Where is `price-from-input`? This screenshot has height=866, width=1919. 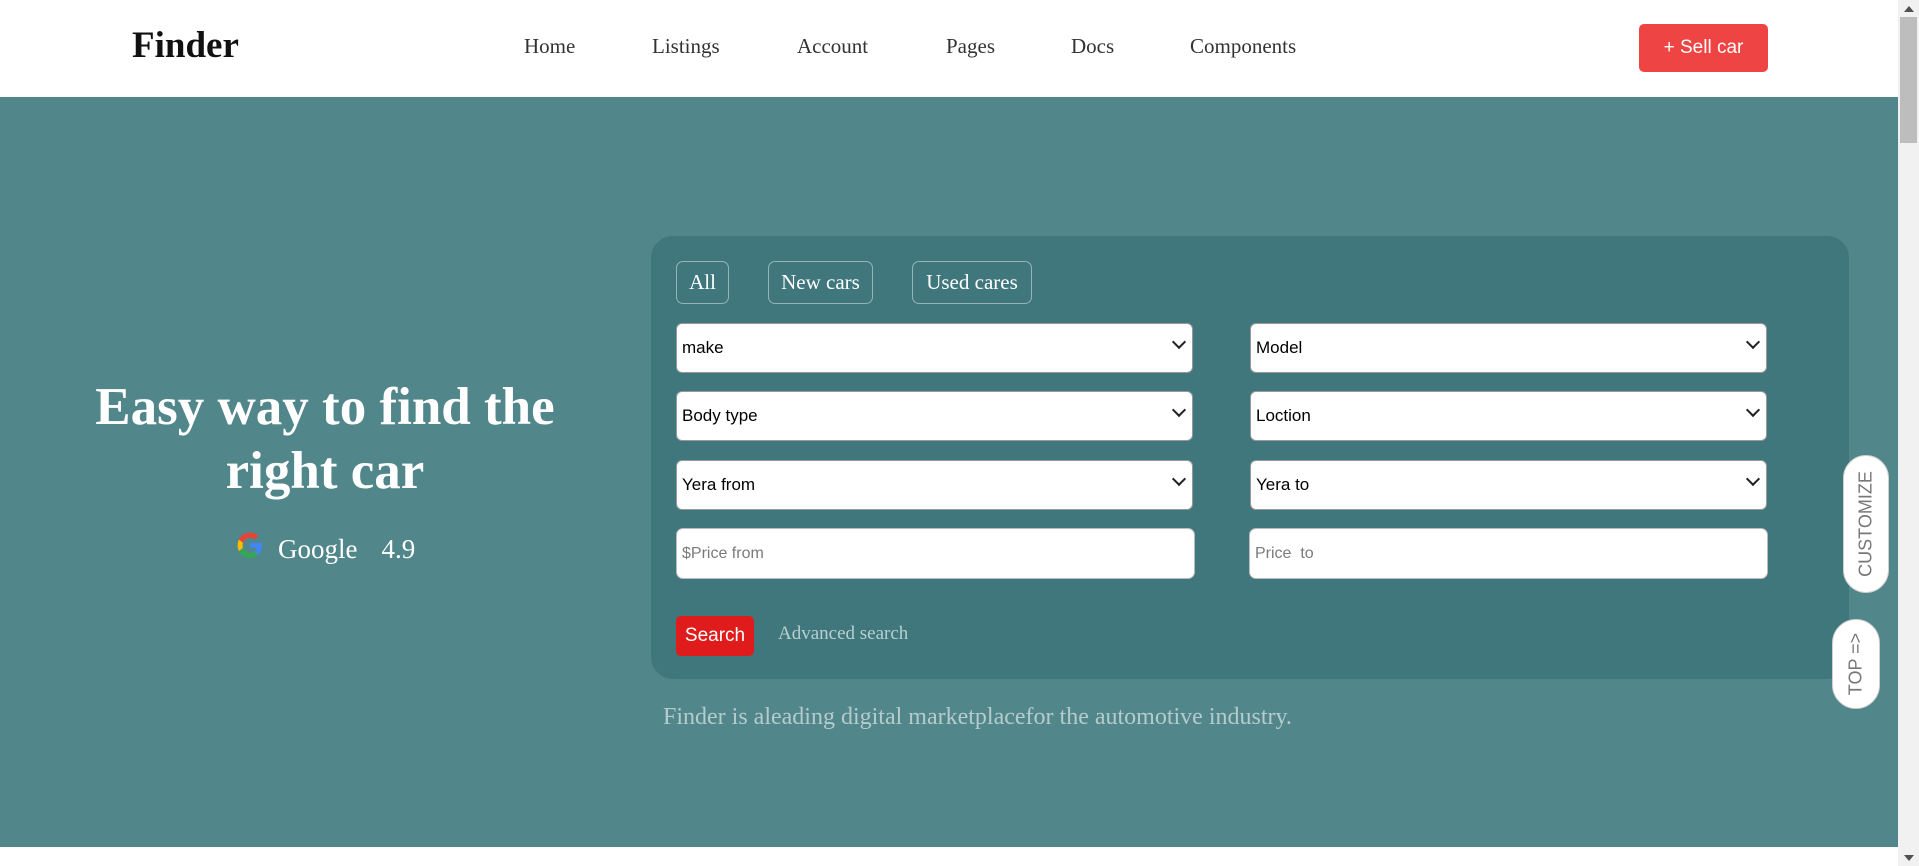 price-from-input is located at coordinates (935, 553).